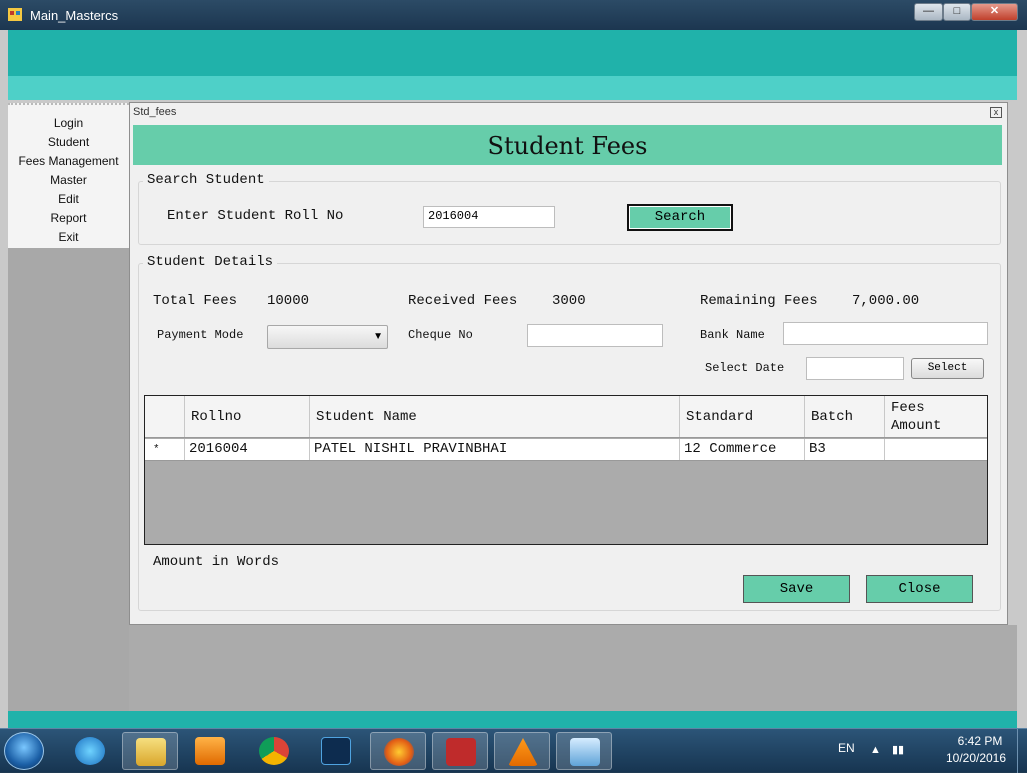  Describe the element at coordinates (210, 262) in the screenshot. I see `student-details-group-label: Student Details` at that location.